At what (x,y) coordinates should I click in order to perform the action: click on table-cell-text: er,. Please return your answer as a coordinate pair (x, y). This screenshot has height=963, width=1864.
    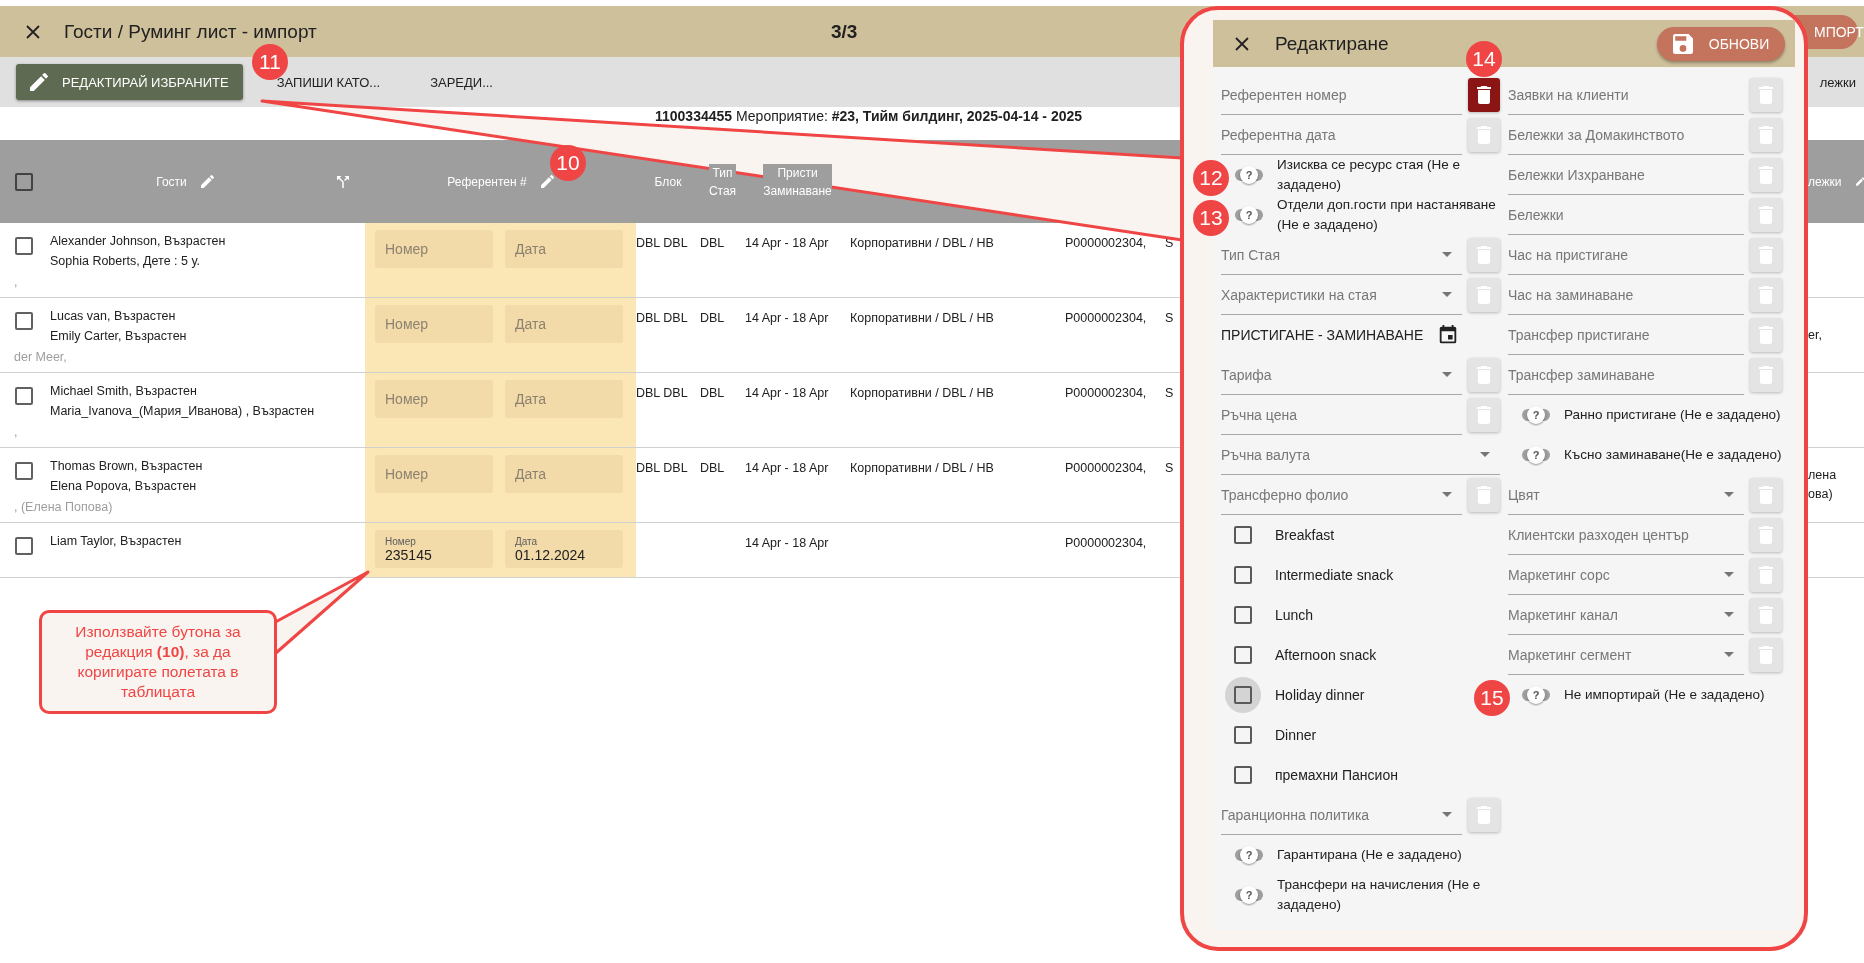
    Looking at the image, I should click on (1815, 335).